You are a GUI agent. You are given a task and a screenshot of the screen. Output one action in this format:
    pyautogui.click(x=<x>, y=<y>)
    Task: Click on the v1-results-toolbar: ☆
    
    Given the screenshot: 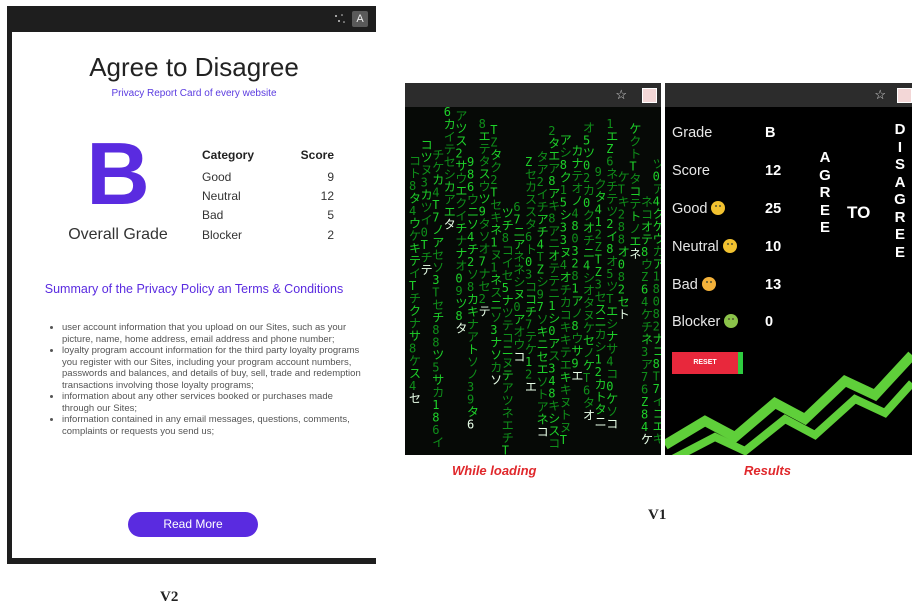 What is the action you would take?
    pyautogui.click(x=788, y=95)
    